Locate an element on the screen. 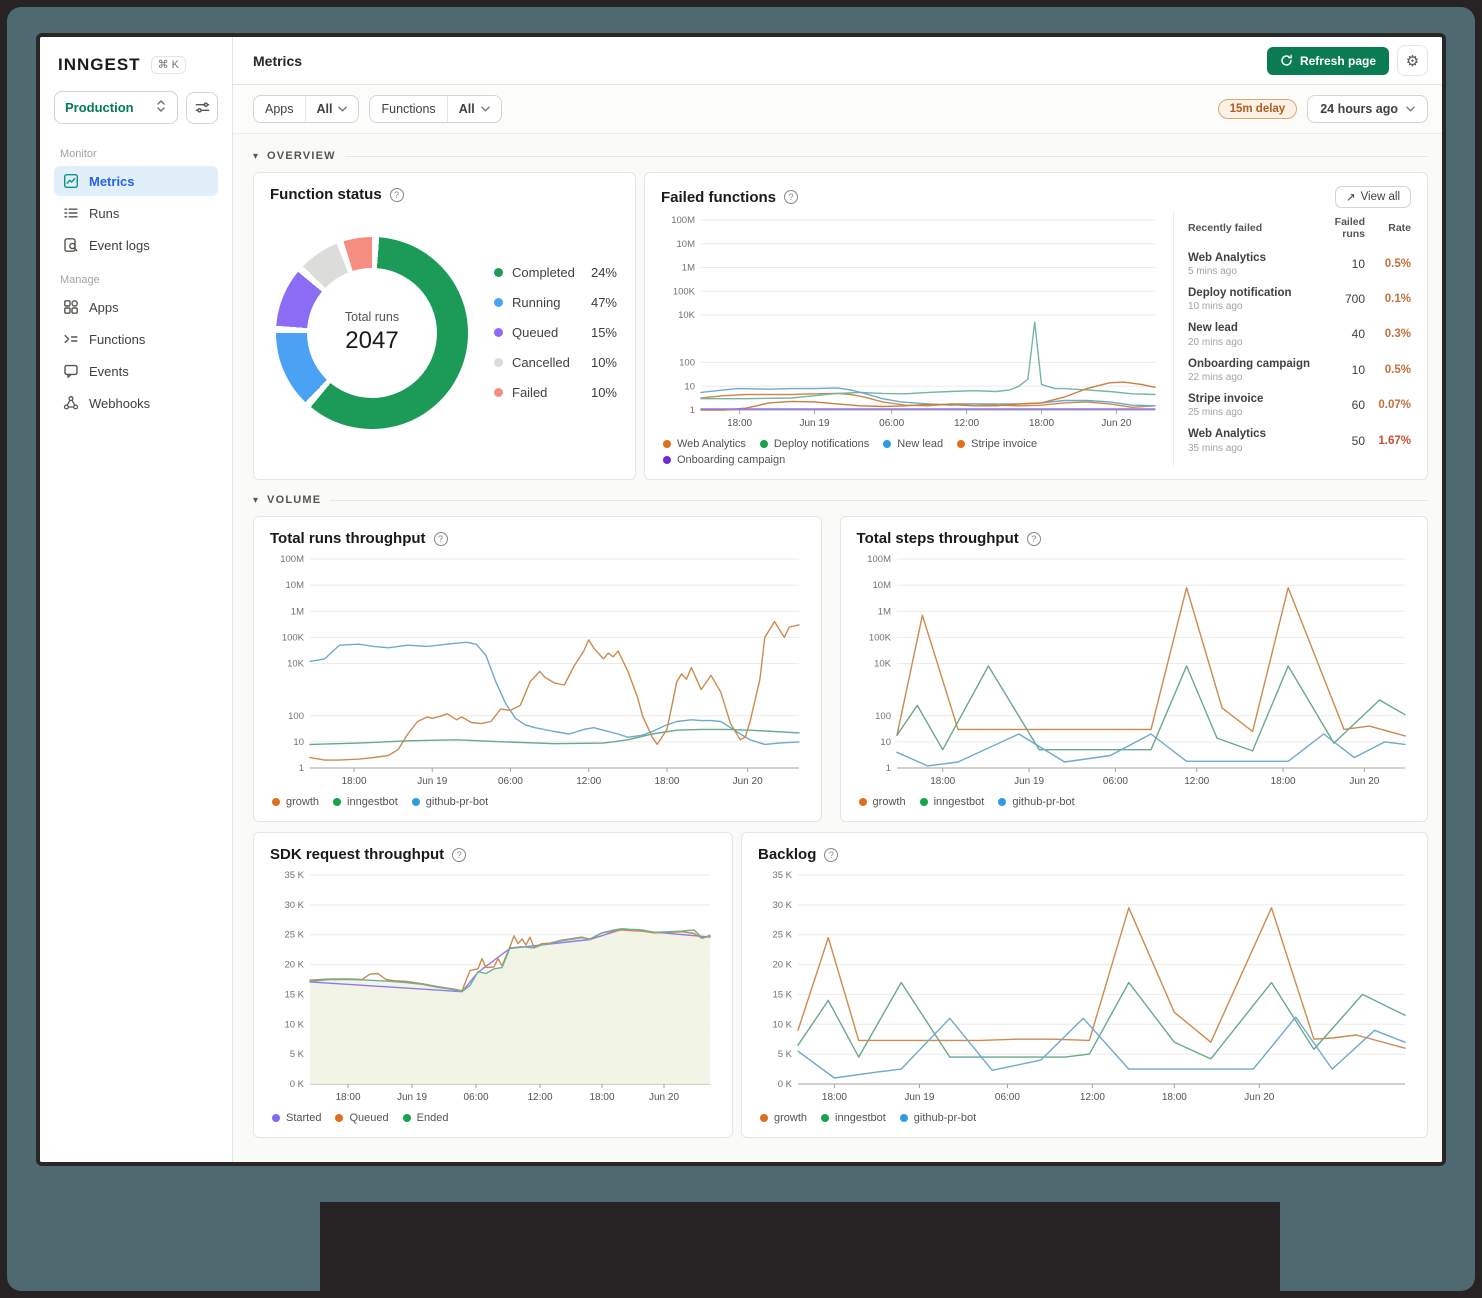  metrics-icon is located at coordinates (71, 181).